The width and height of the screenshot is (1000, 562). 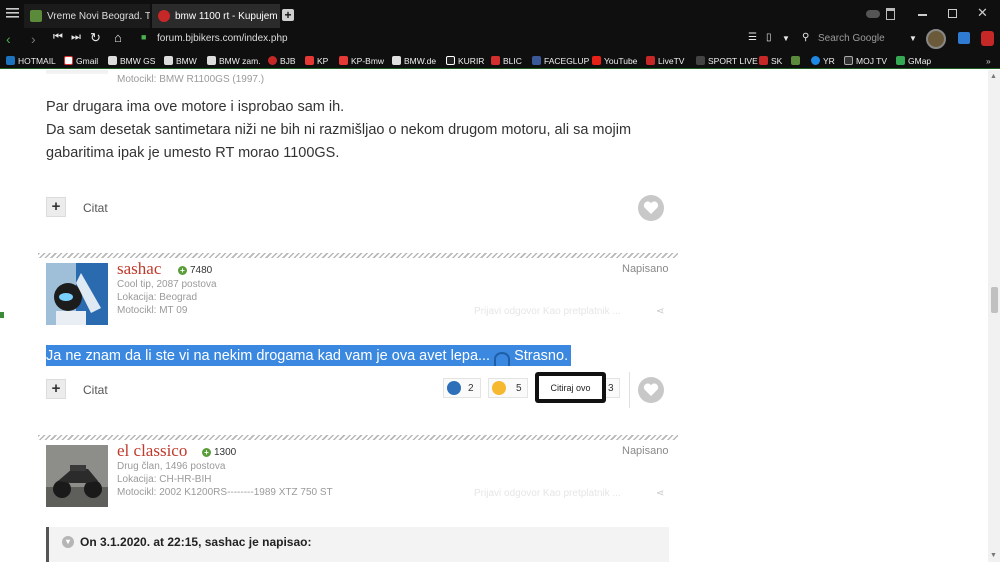 I want to click on bmw-icon, so click(x=396, y=60).